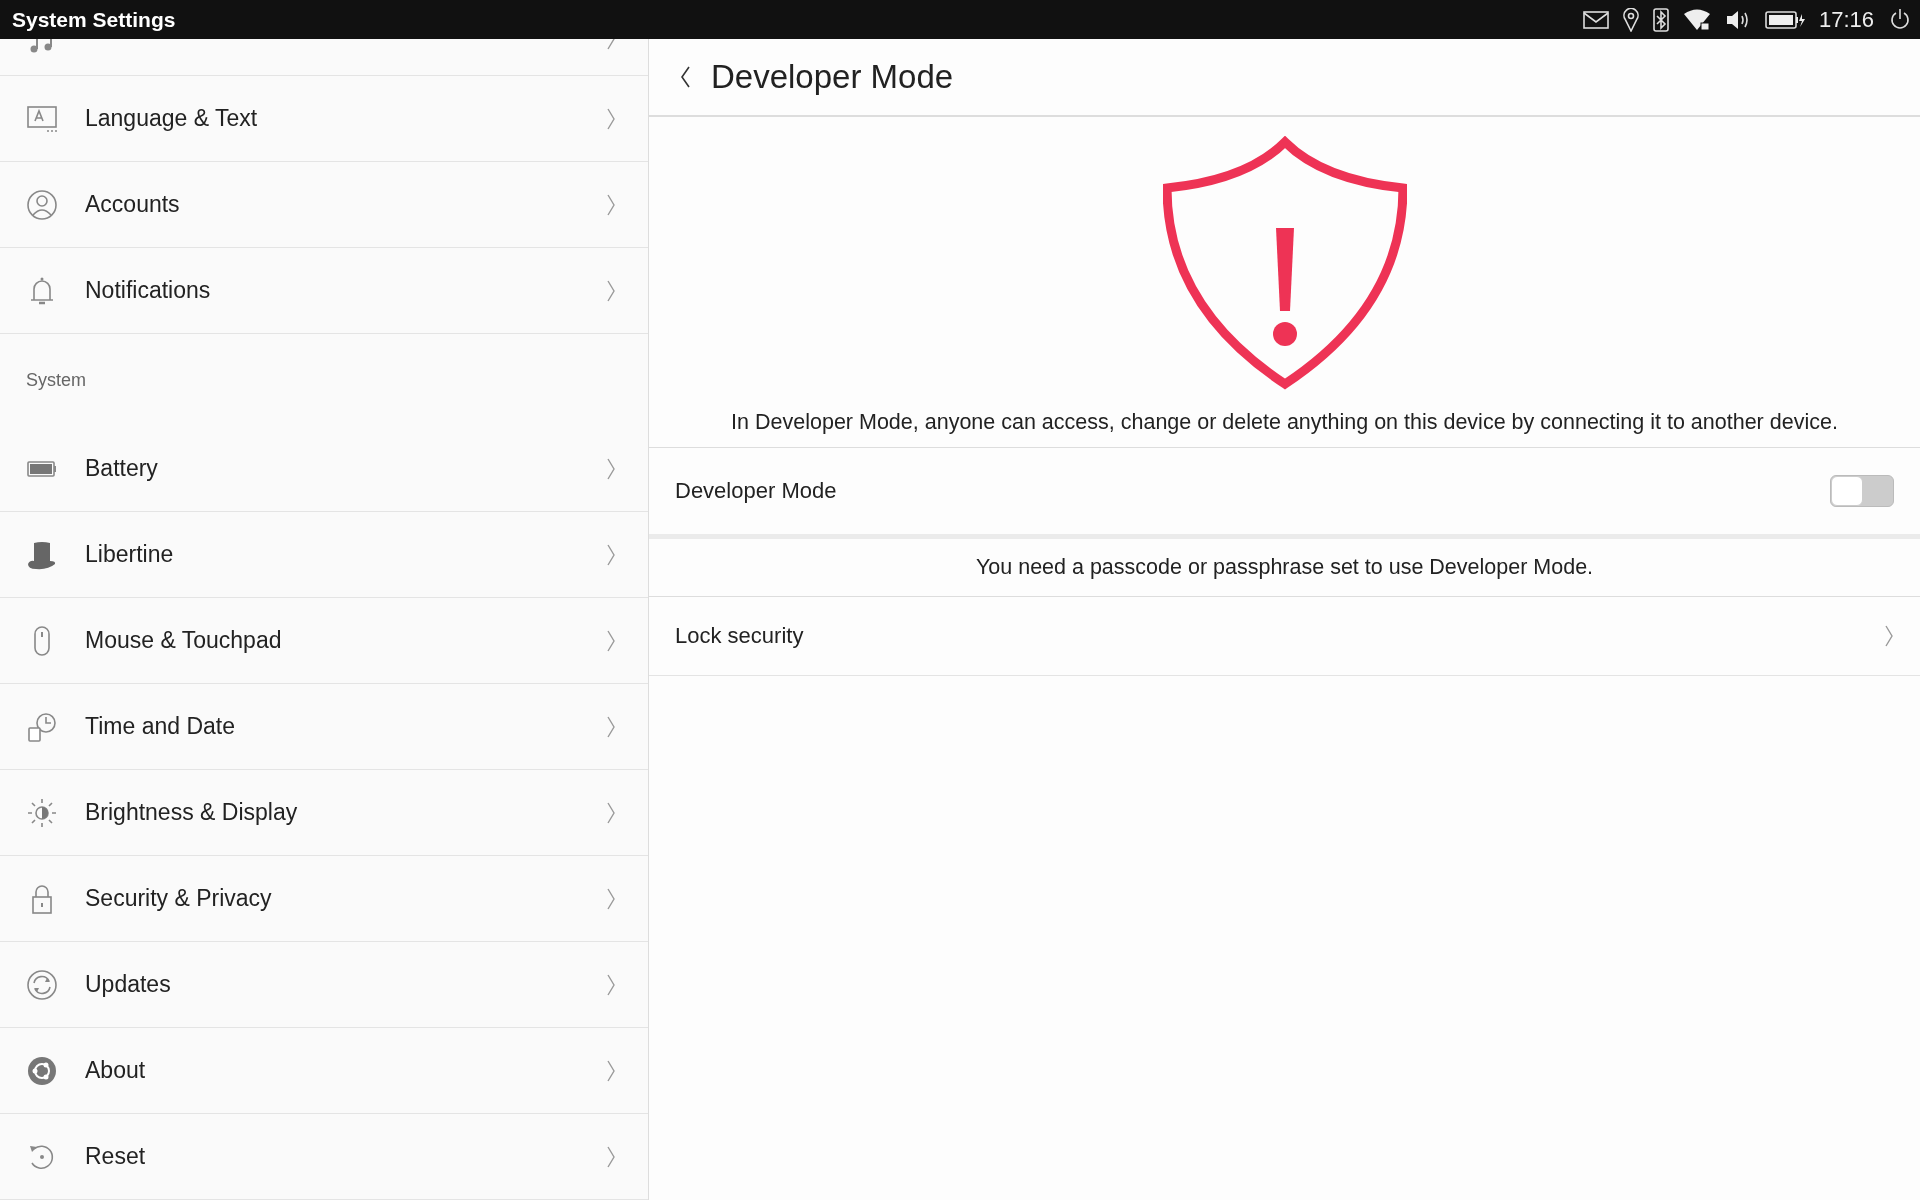  Describe the element at coordinates (756, 491) in the screenshot. I see `setting-label: Developer Mode` at that location.